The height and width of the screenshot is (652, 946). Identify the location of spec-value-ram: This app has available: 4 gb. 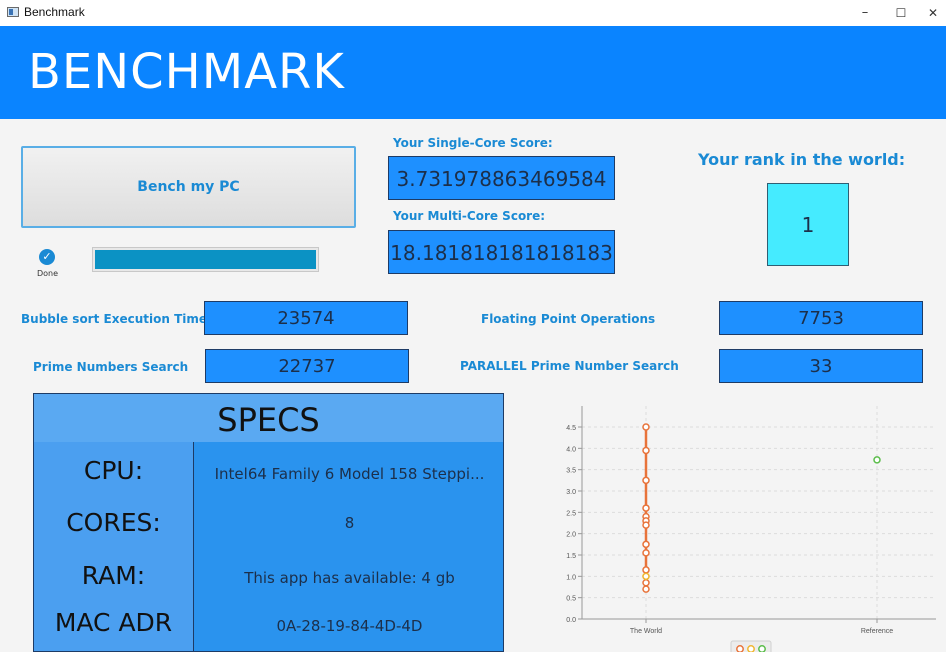
(349, 578).